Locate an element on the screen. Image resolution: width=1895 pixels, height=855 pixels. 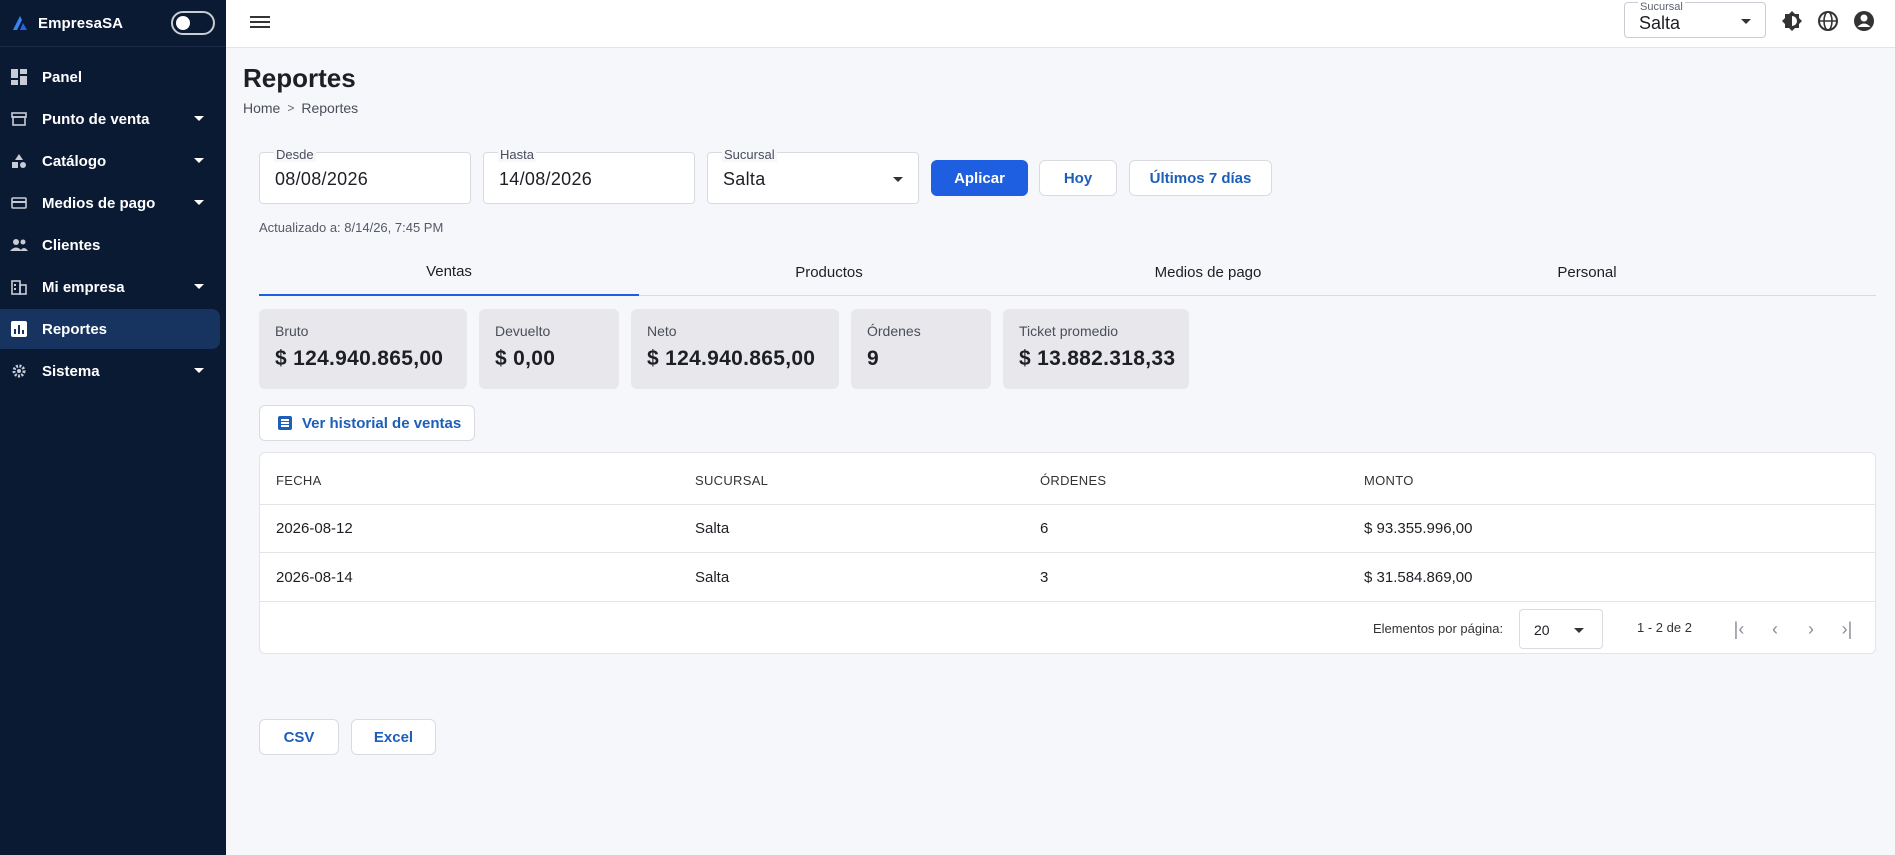
cell-monto: $ 93.355.996,00 is located at coordinates (1418, 528).